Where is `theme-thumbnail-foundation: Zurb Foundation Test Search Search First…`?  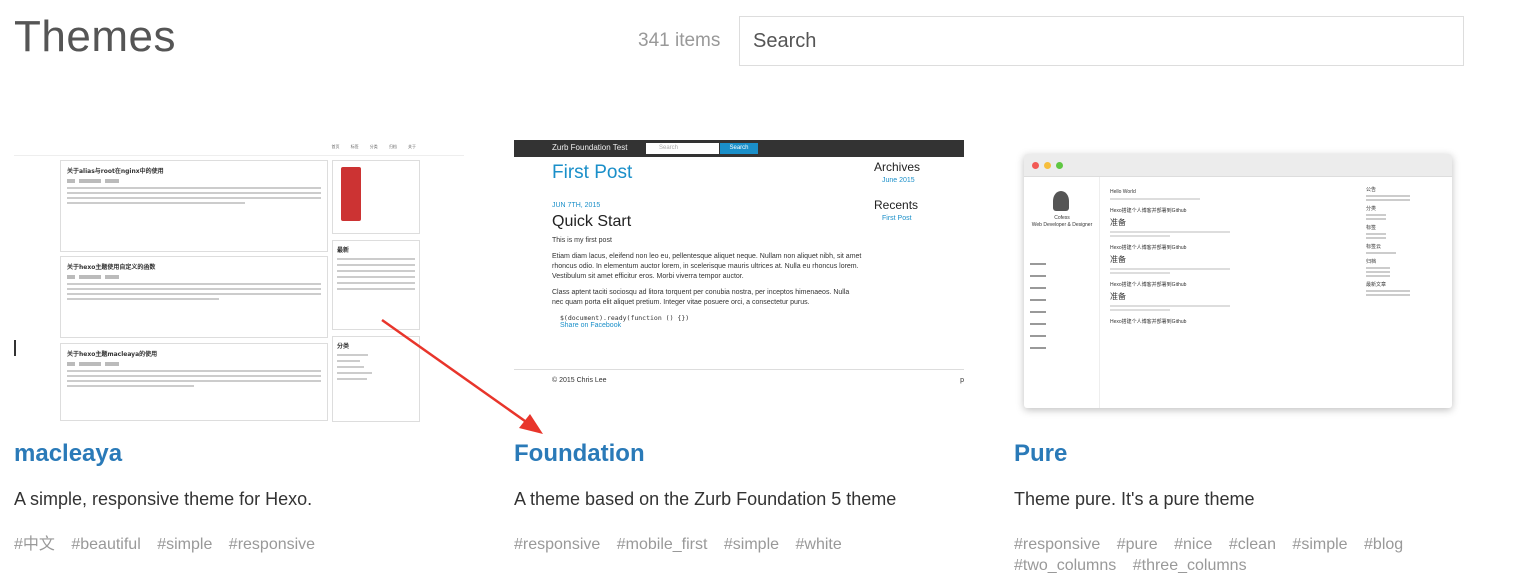
theme-thumbnail-foundation: Zurb Foundation Test Search Search First… is located at coordinates (739, 281).